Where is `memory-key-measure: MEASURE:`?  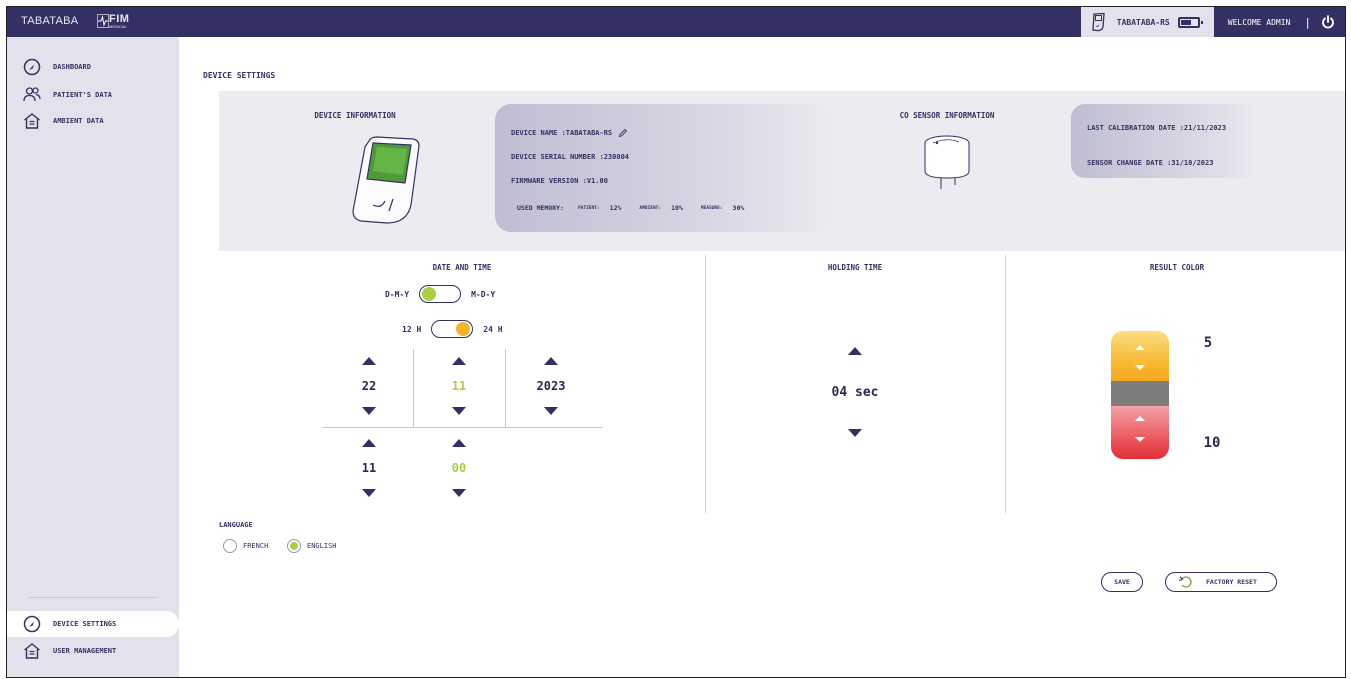 memory-key-measure: MEASURE: is located at coordinates (711, 208).